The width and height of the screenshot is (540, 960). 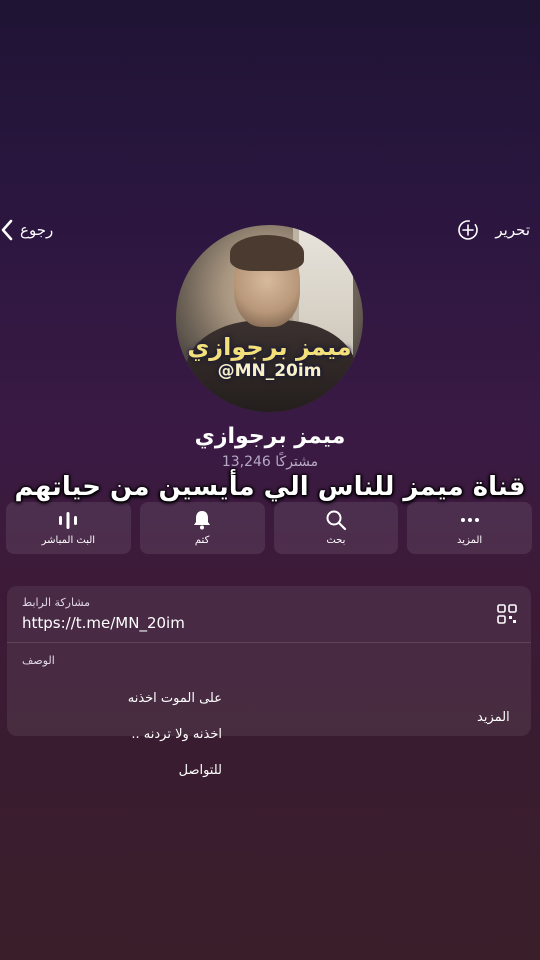 I want to click on overlay-caption: قناة ميمز للناس الي مأيسين من حياتهم, so click(x=270, y=487).